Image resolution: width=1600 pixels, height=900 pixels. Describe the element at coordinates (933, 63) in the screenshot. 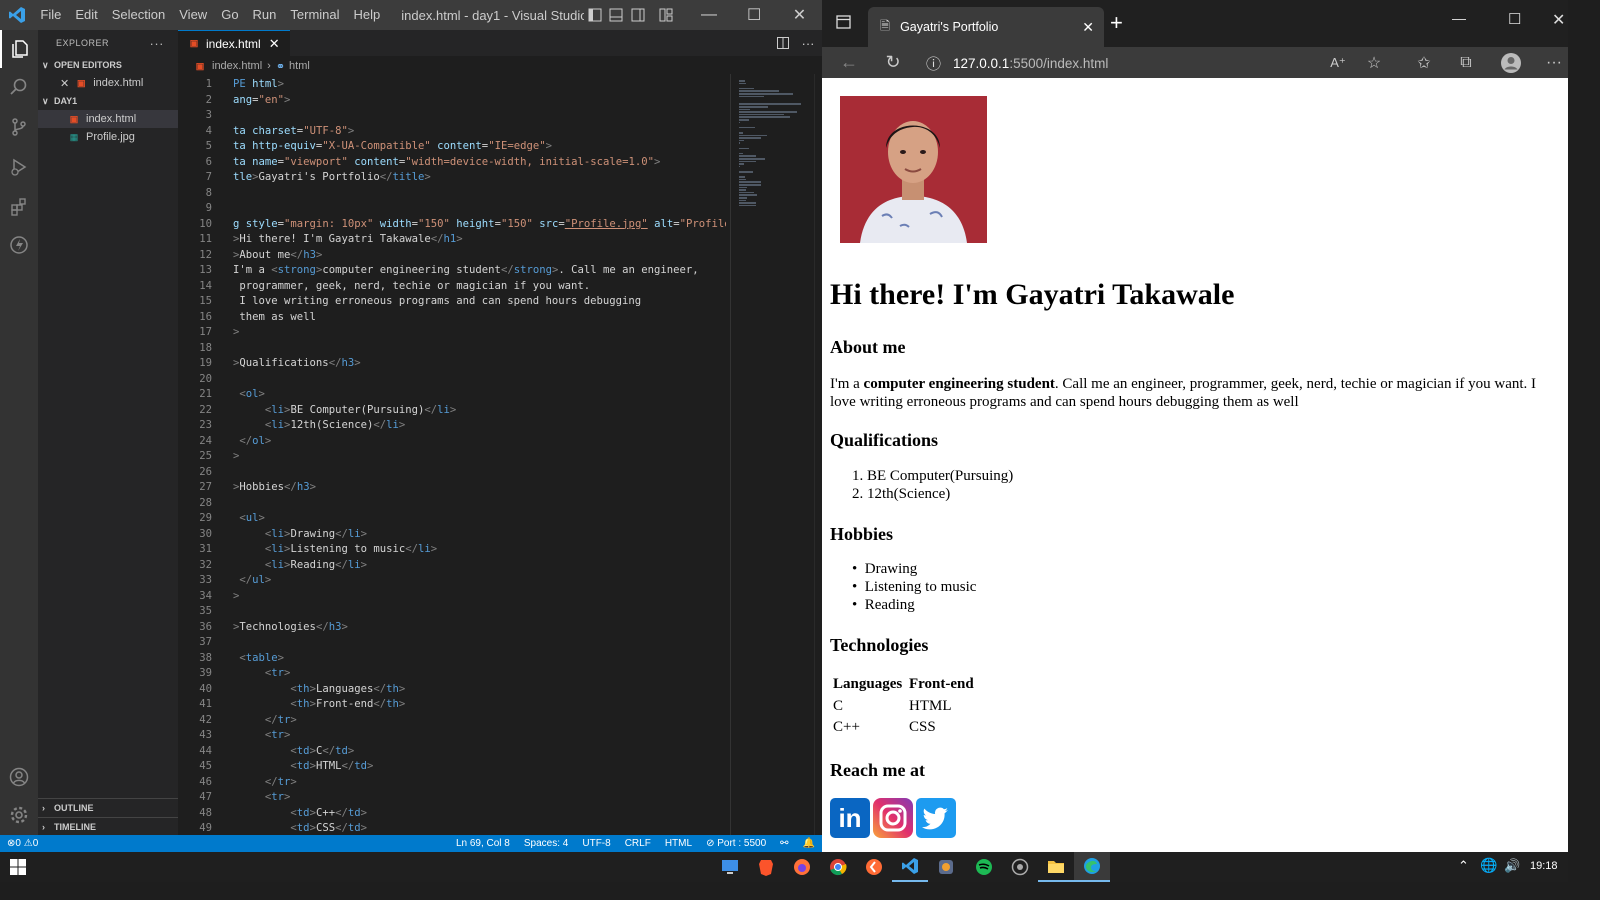

I see `site-info-icon: ⓘ` at that location.